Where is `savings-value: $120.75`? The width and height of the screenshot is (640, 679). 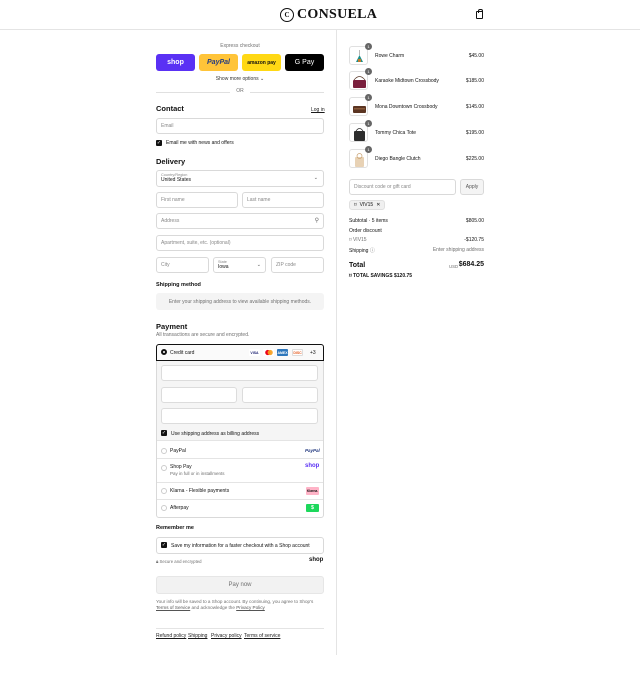
savings-value: $120.75 is located at coordinates (403, 276).